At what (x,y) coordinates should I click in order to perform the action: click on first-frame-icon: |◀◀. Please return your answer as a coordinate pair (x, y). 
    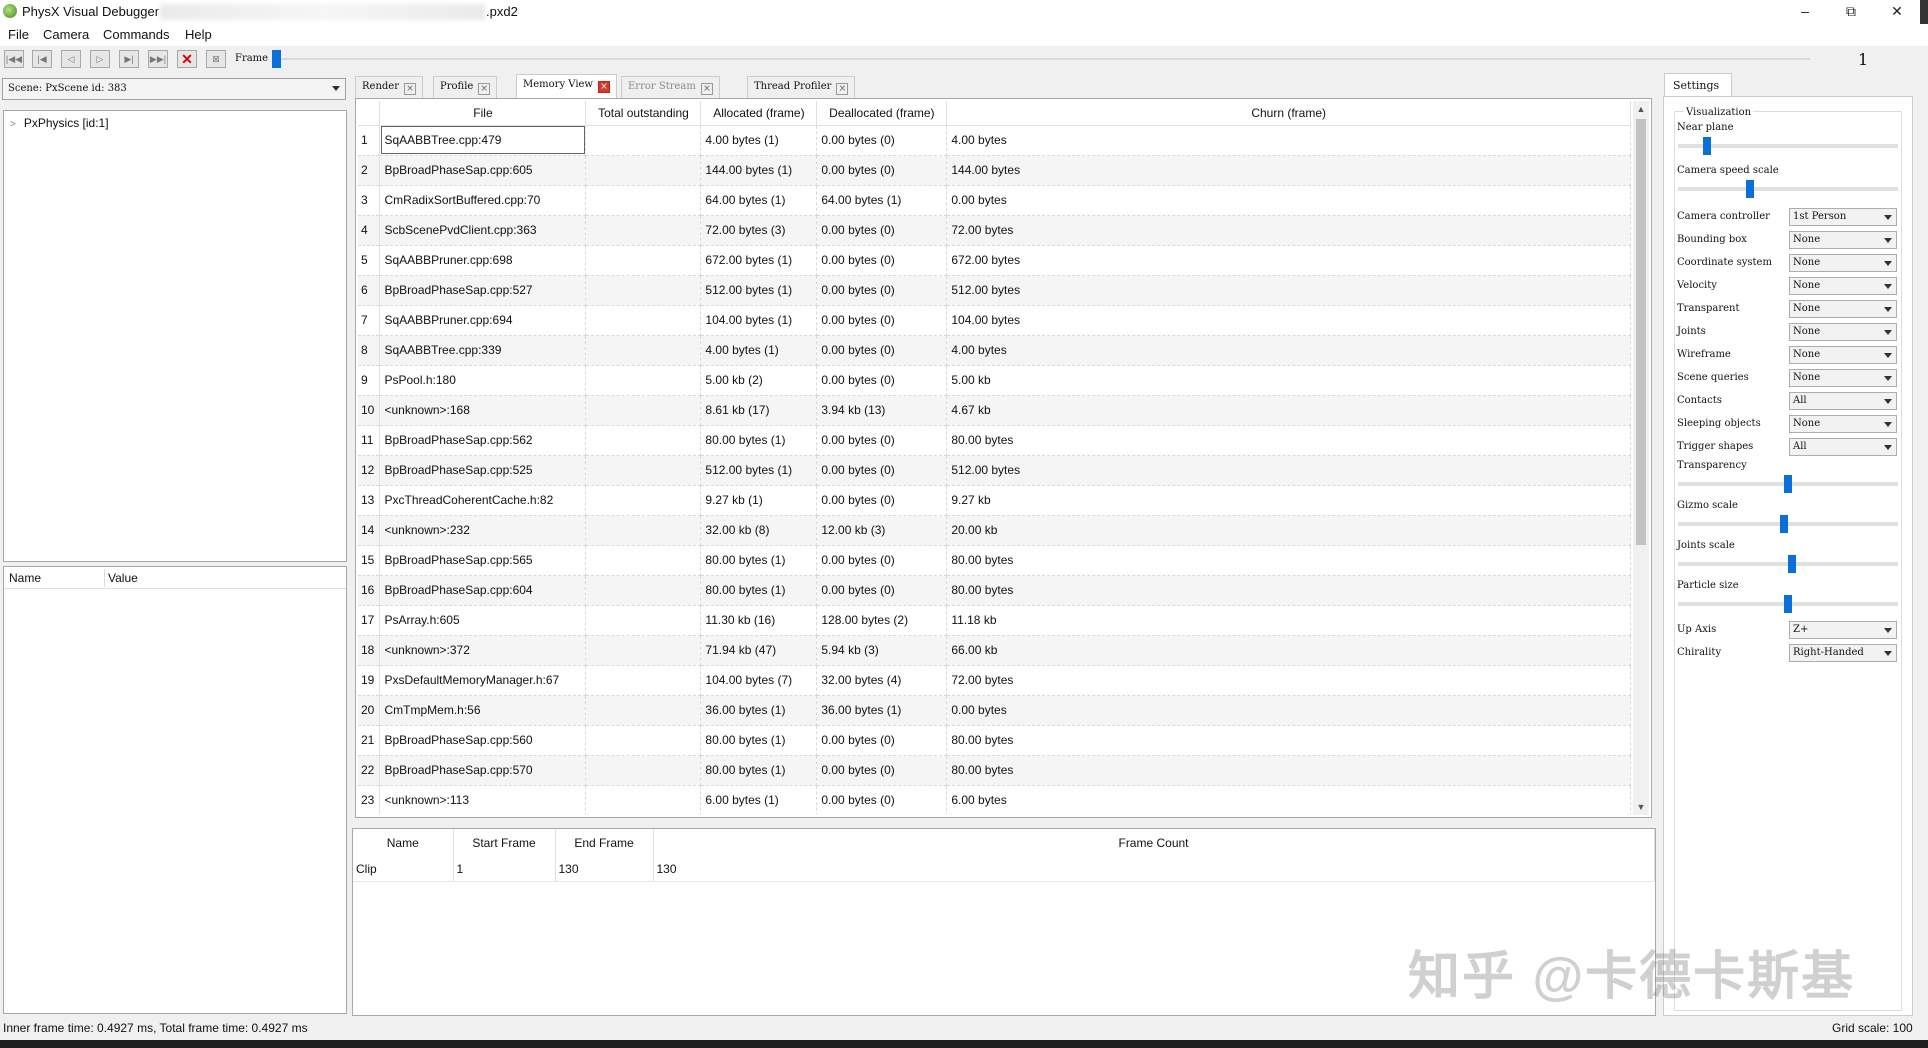
    Looking at the image, I should click on (14, 59).